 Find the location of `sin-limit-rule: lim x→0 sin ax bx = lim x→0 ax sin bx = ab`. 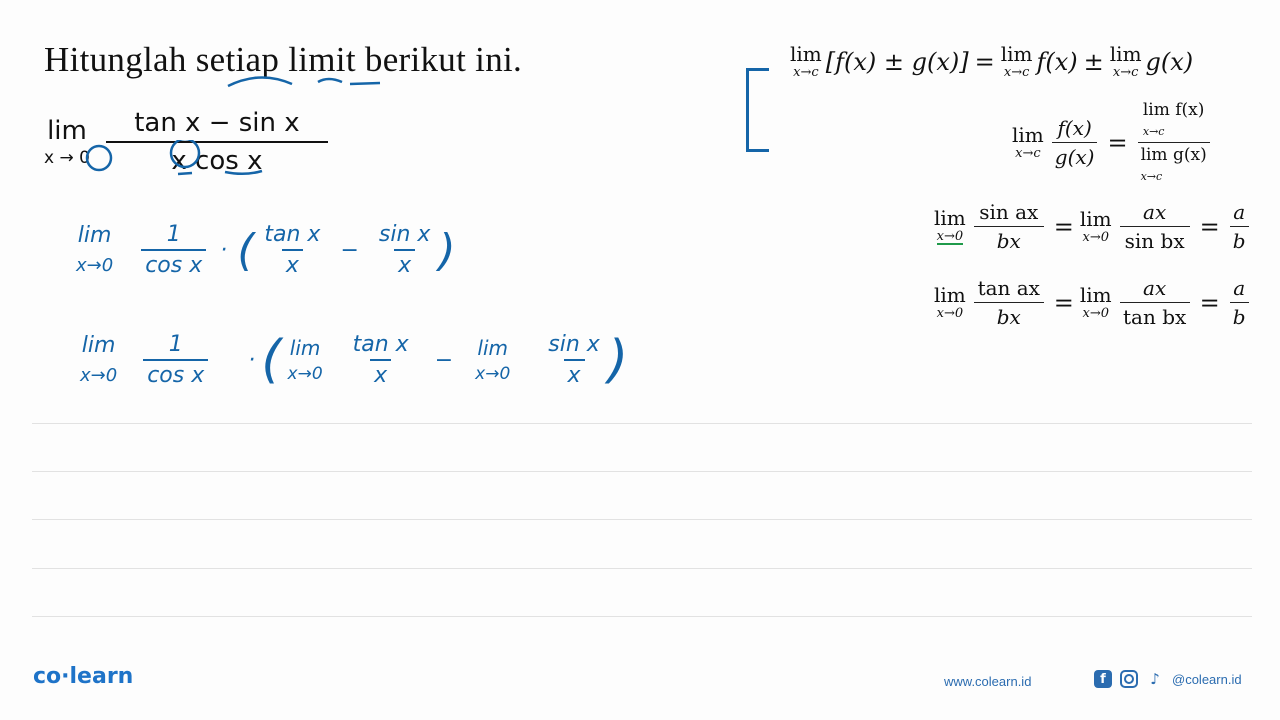

sin-limit-rule: lim x→0 sin ax bx = lim x→0 ax sin bx = ab is located at coordinates (1093, 226).